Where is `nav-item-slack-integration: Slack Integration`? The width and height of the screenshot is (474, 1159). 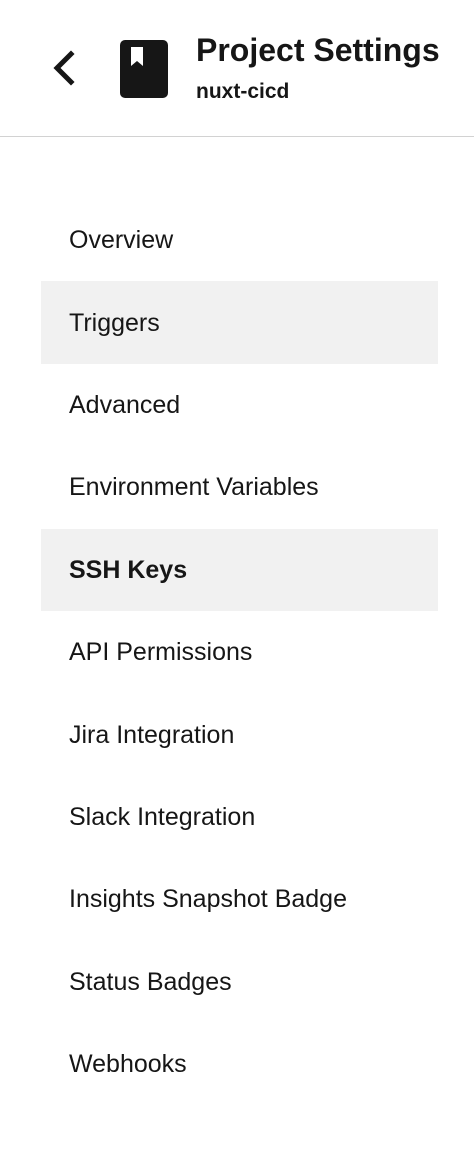 nav-item-slack-integration: Slack Integration is located at coordinates (239, 817).